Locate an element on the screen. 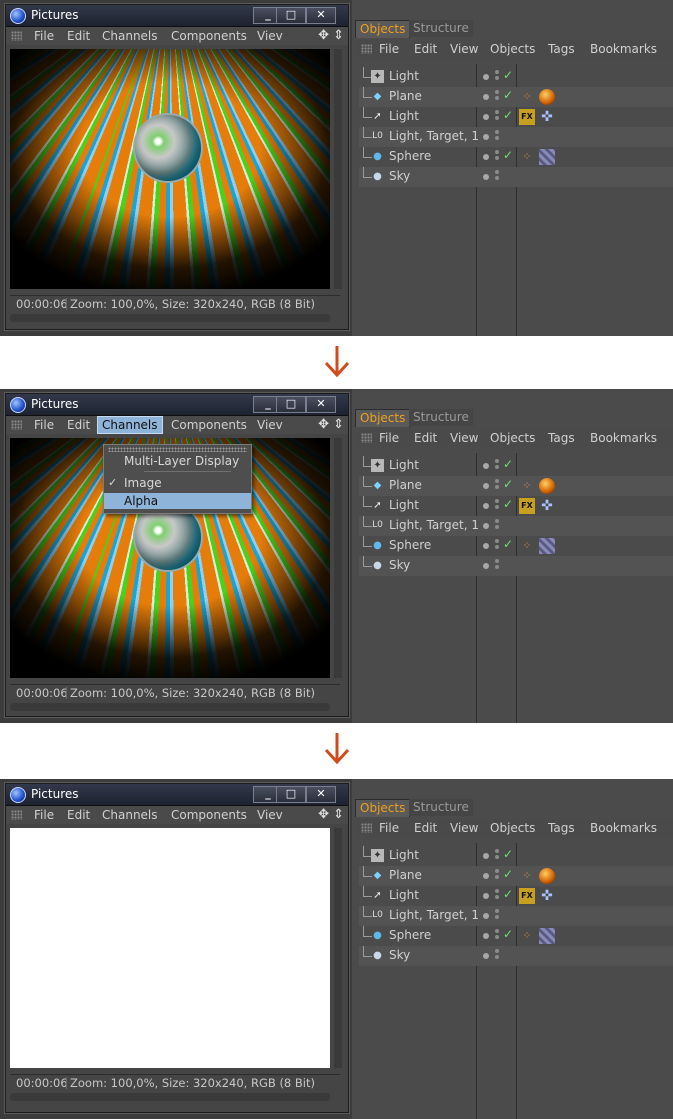 This screenshot has height=1119, width=673. menu-edit: Edit is located at coordinates (78, 425).